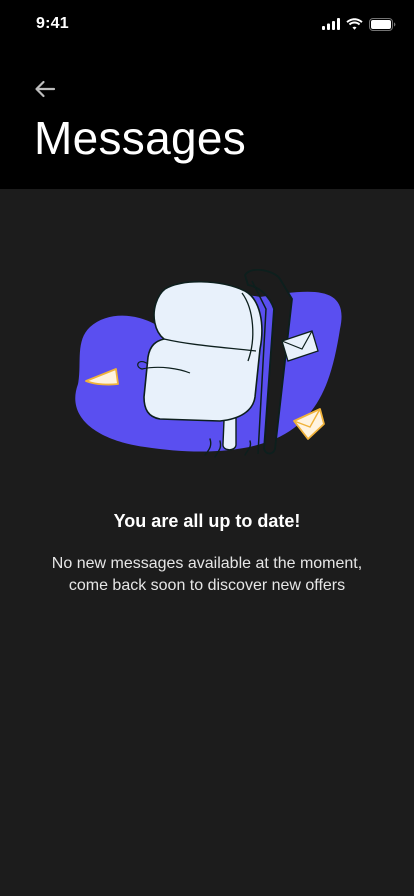  Describe the element at coordinates (52, 23) in the screenshot. I see `status-time: 9:41` at that location.